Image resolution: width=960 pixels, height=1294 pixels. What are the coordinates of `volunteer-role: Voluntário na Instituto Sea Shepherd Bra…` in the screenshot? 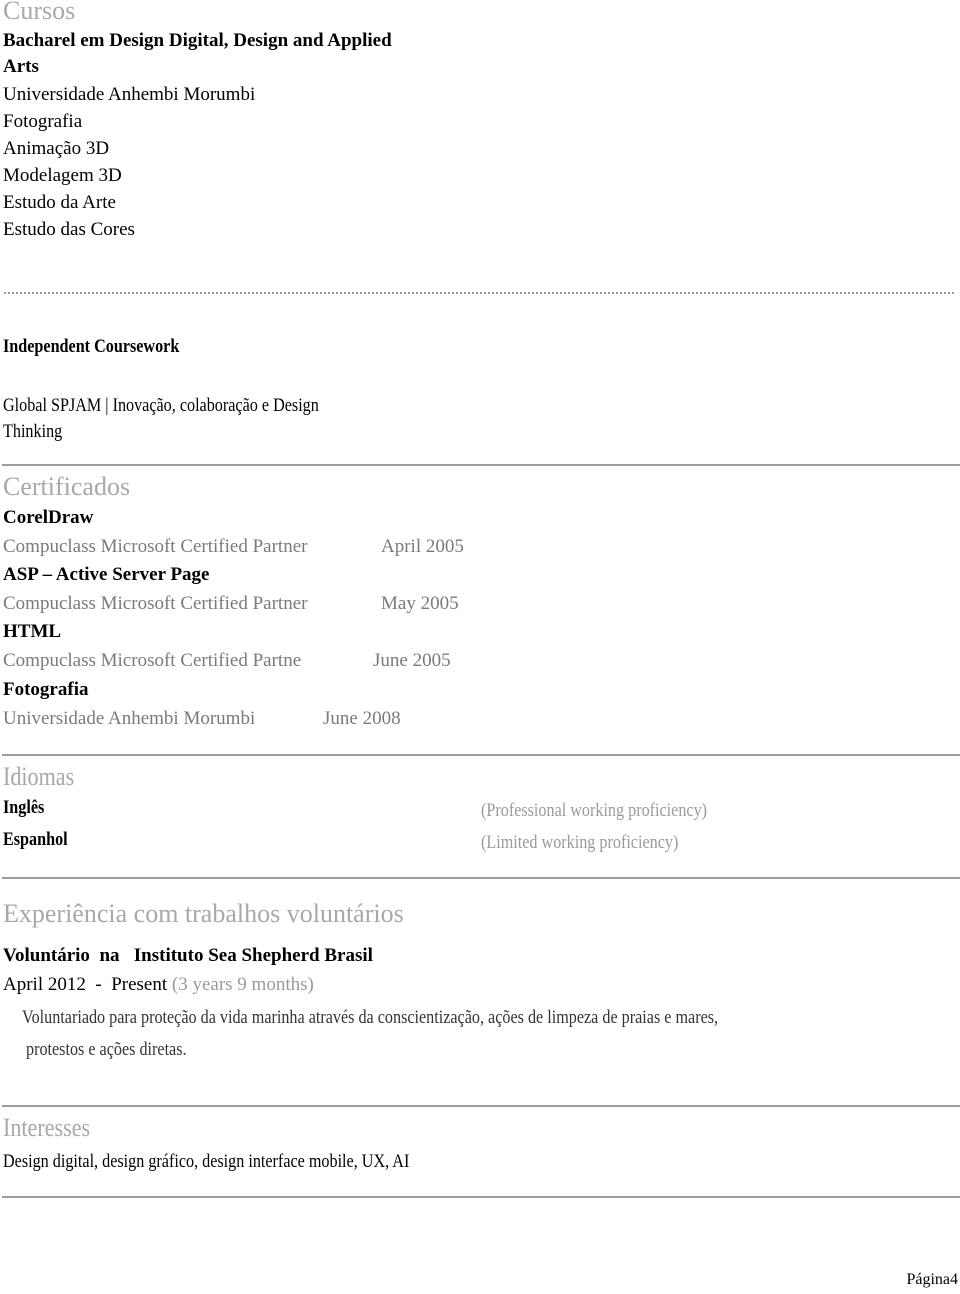 It's located at (188, 956).